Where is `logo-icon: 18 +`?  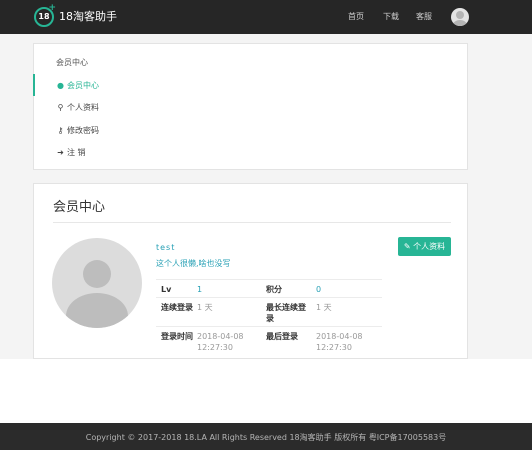 logo-icon: 18 + is located at coordinates (45, 15).